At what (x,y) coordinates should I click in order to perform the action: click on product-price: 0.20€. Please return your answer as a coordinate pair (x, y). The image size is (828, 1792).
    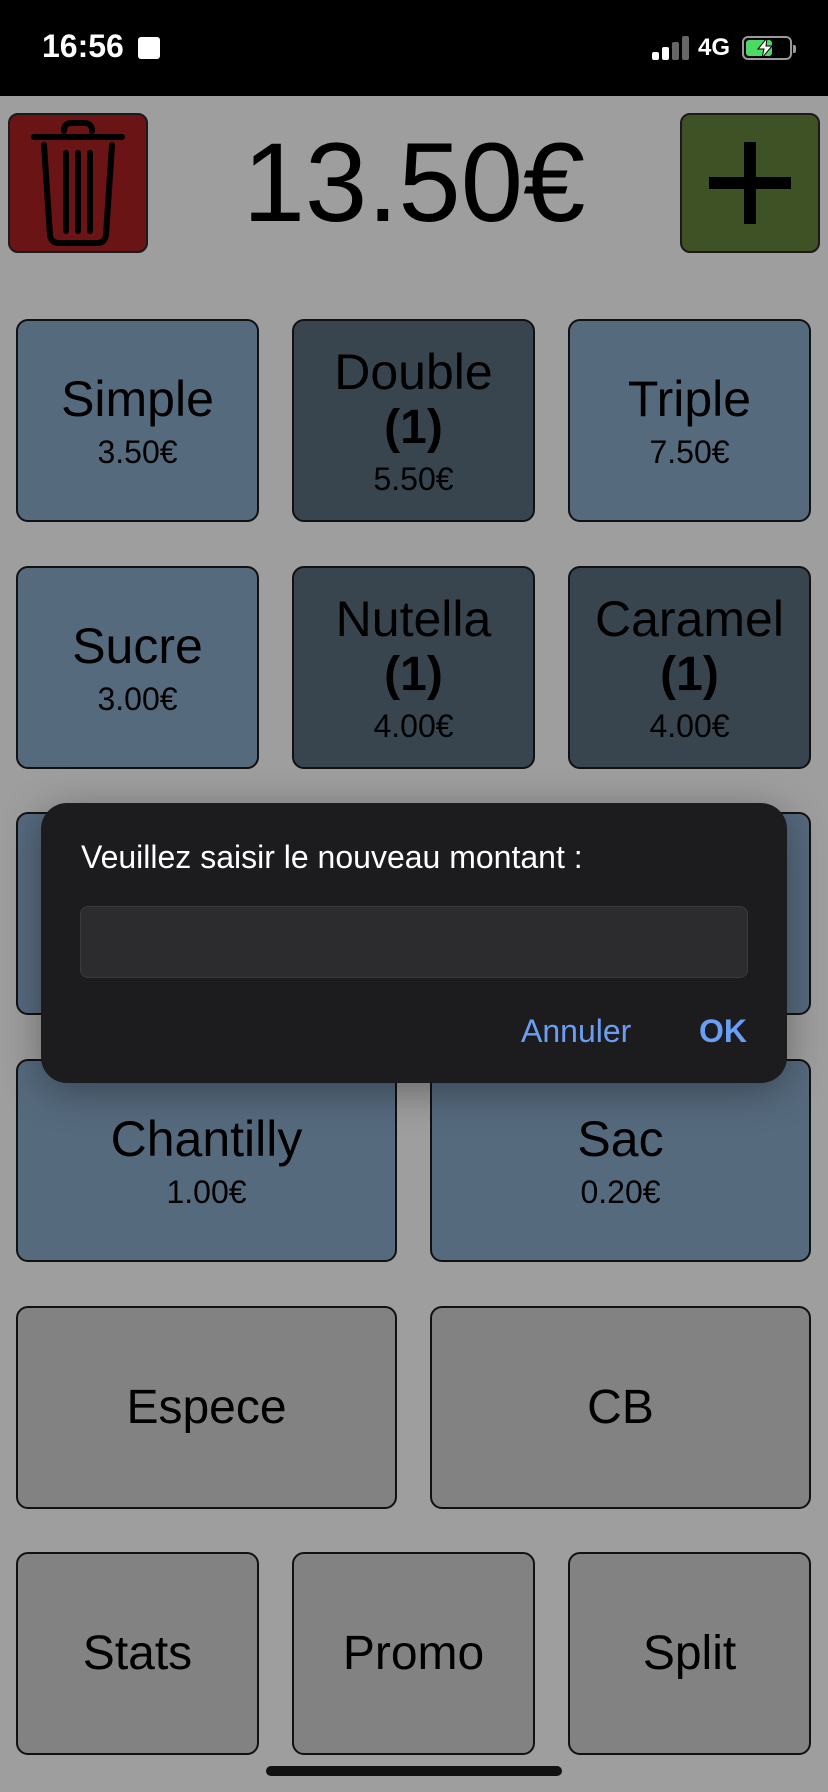
    Looking at the image, I should click on (620, 1191).